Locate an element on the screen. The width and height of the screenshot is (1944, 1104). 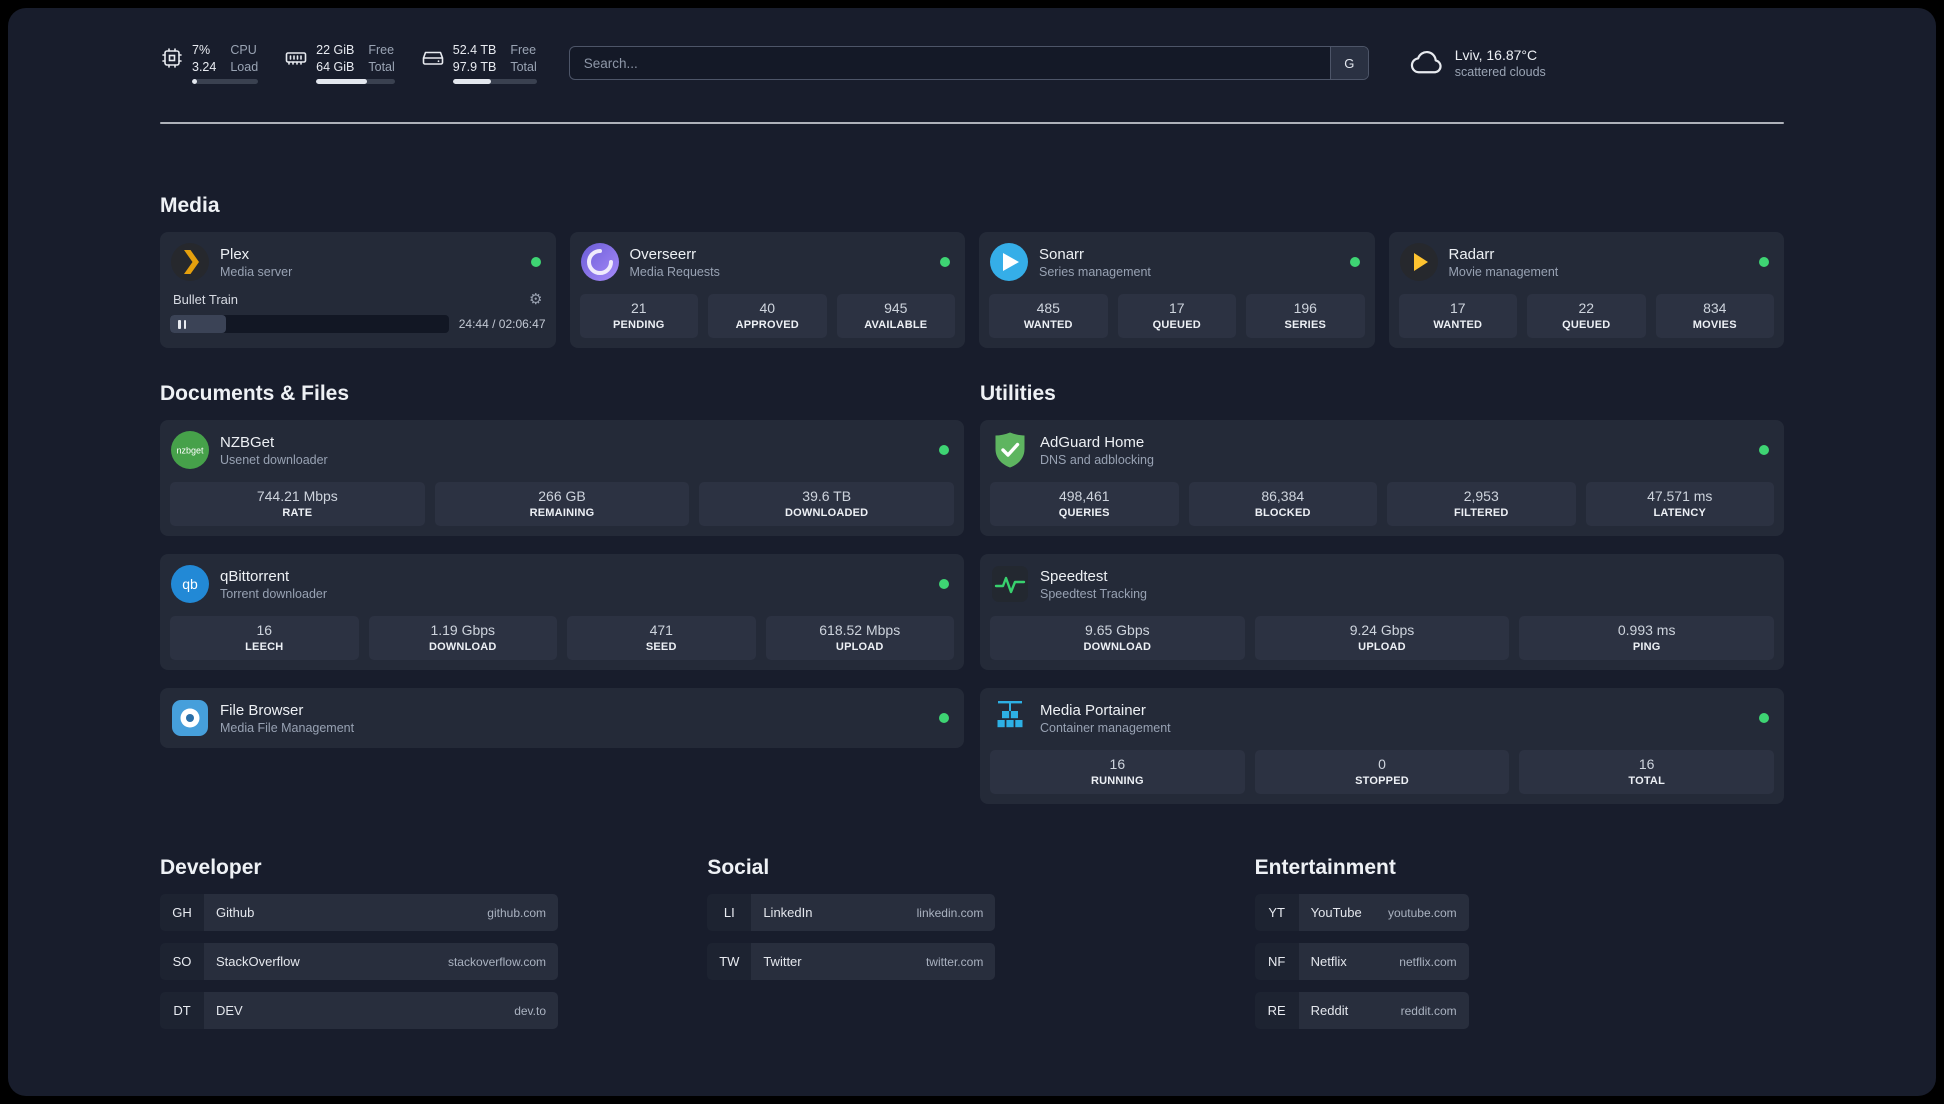
svg-text: nzbget is located at coordinates (190, 451).